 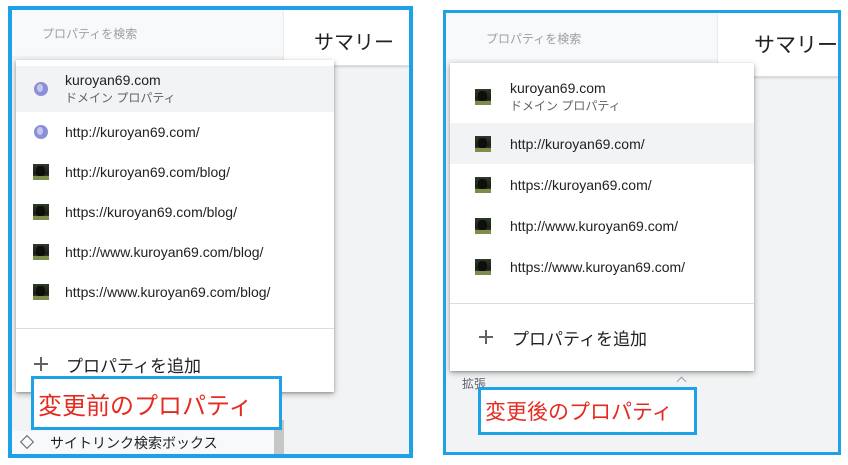 I want to click on property-label: http://kuroyan69.com/blog/, so click(x=147, y=172).